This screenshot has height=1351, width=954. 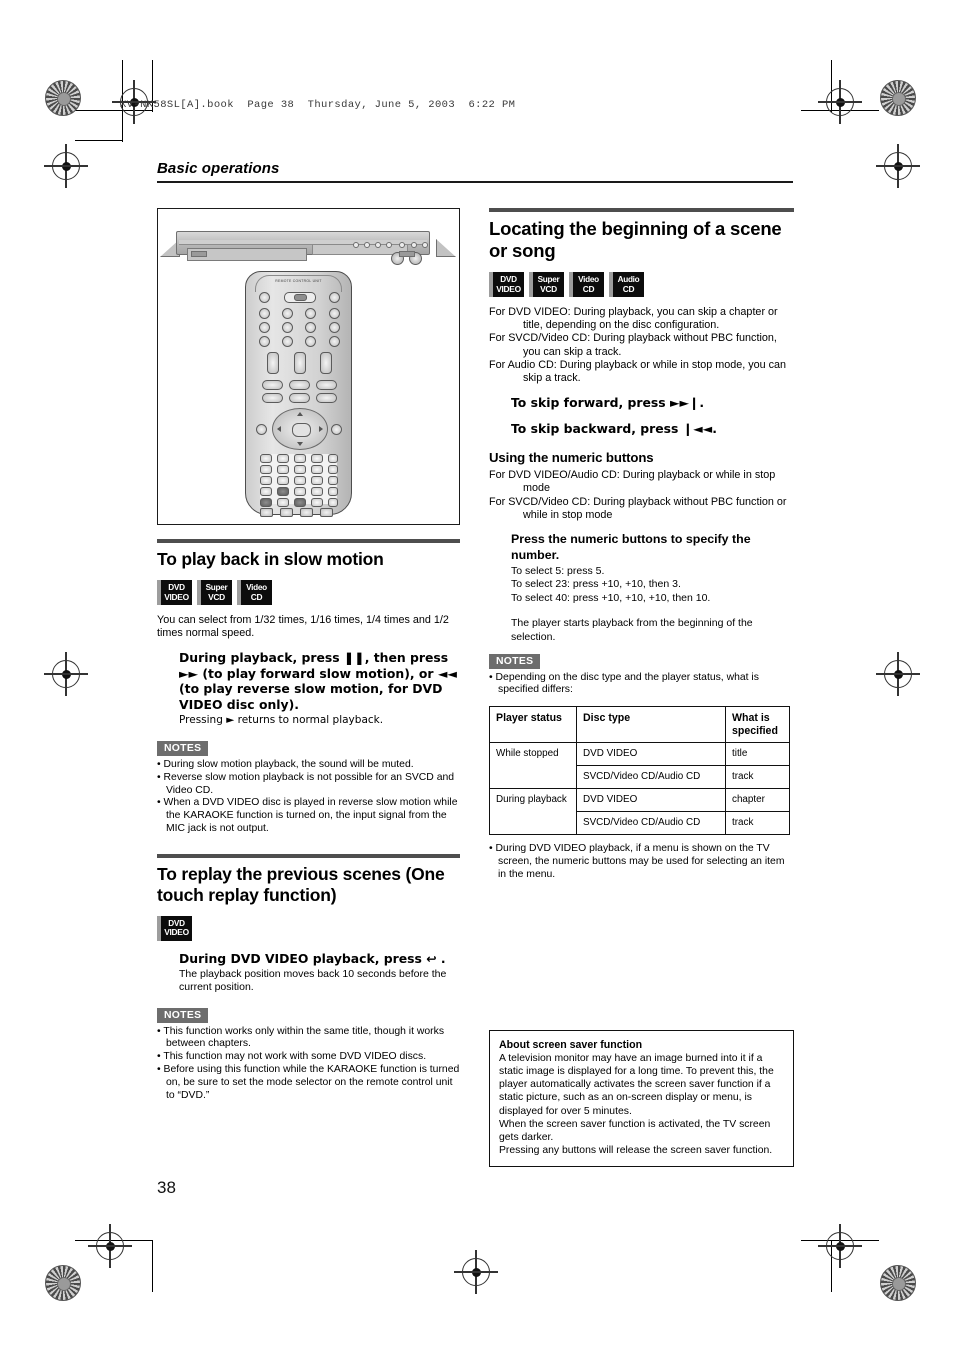 What do you see at coordinates (533, 812) in the screenshot?
I see `cell-player-status: During playback` at bounding box center [533, 812].